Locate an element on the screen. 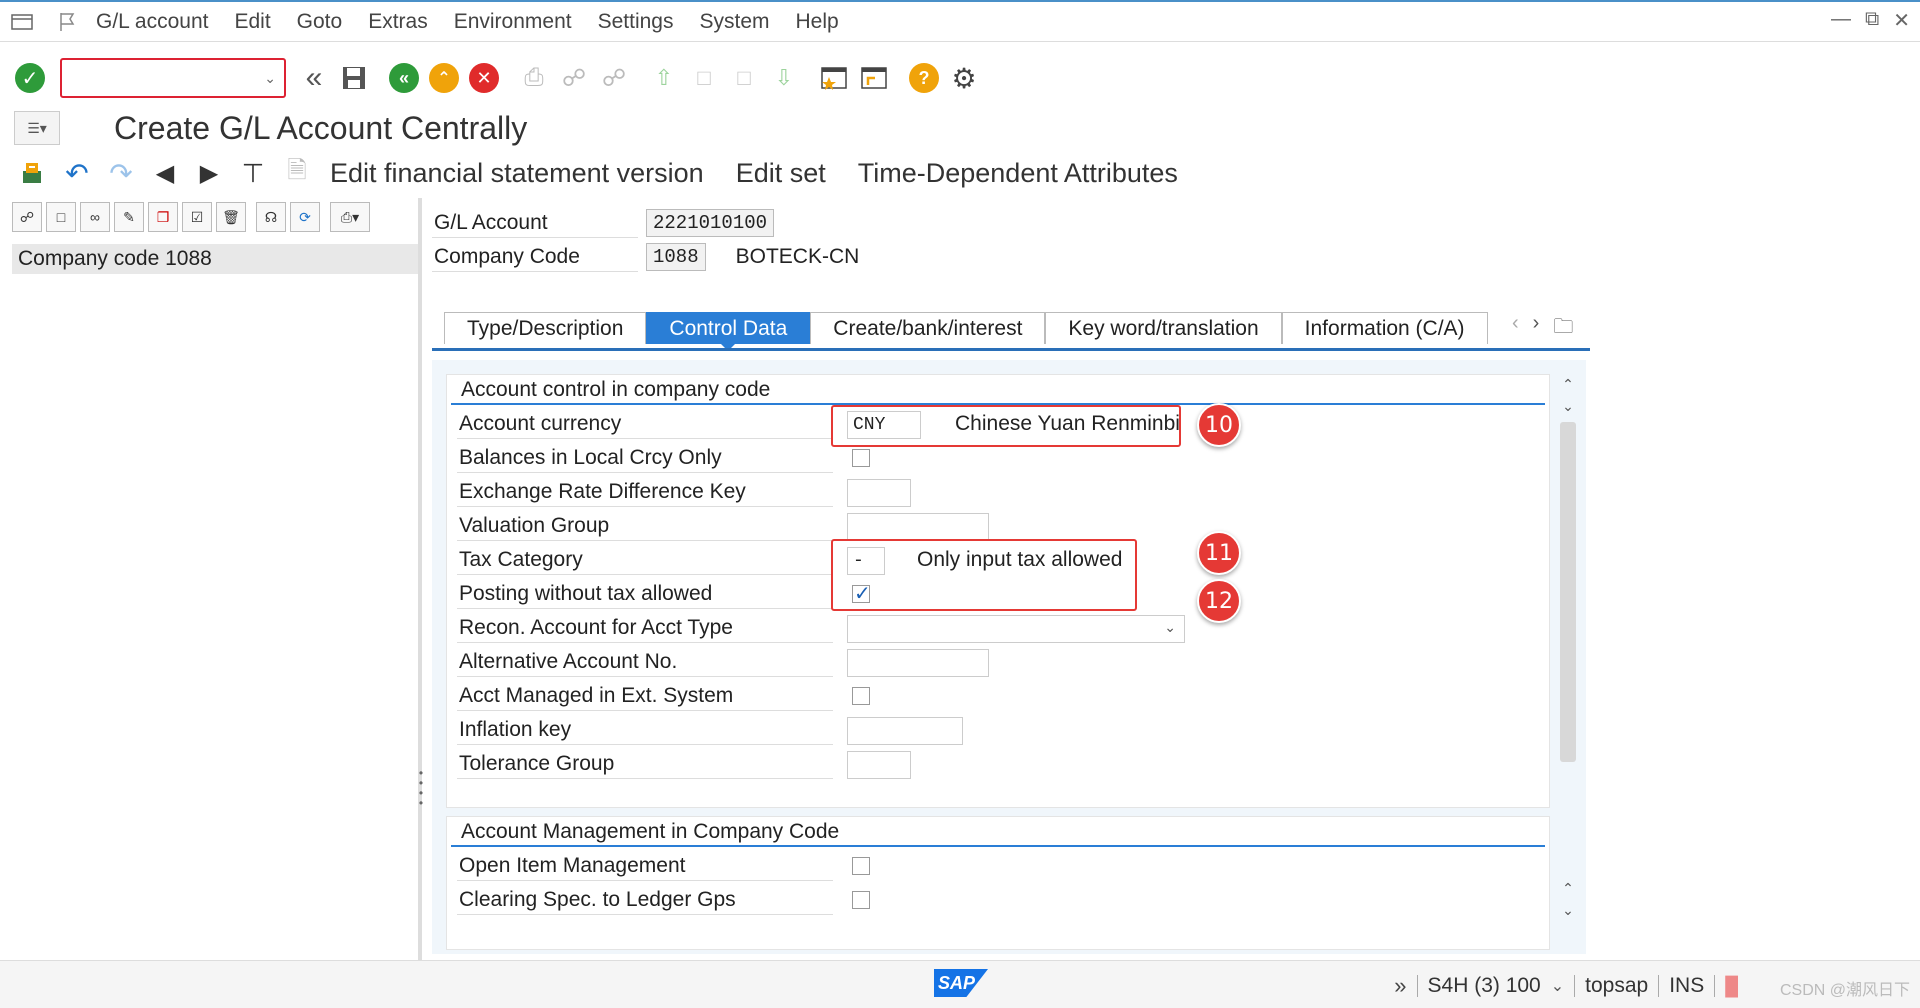  row-valuation-group: Valuation Group is located at coordinates (645, 526).